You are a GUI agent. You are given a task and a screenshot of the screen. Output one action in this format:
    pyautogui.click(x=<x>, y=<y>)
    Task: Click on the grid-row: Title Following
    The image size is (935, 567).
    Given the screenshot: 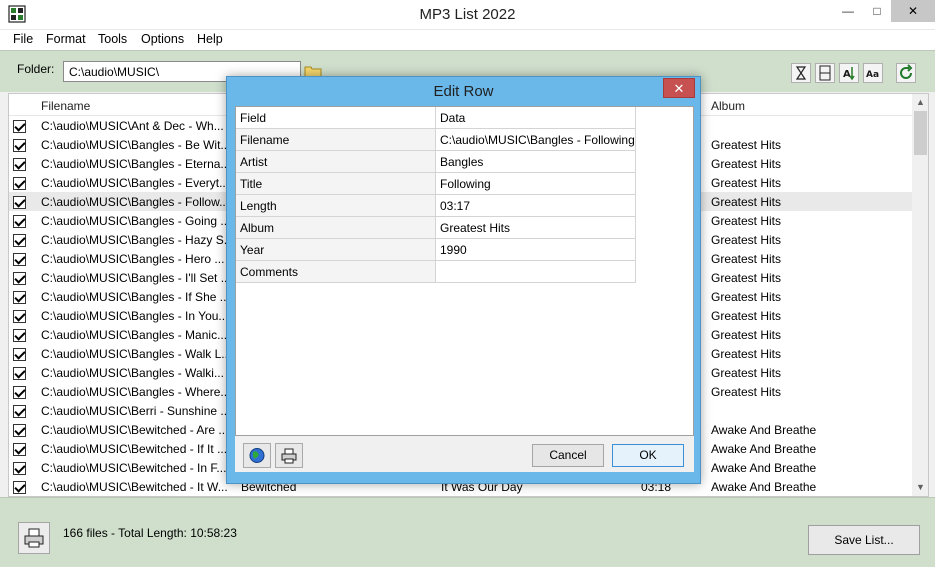 What is the action you would take?
    pyautogui.click(x=436, y=184)
    